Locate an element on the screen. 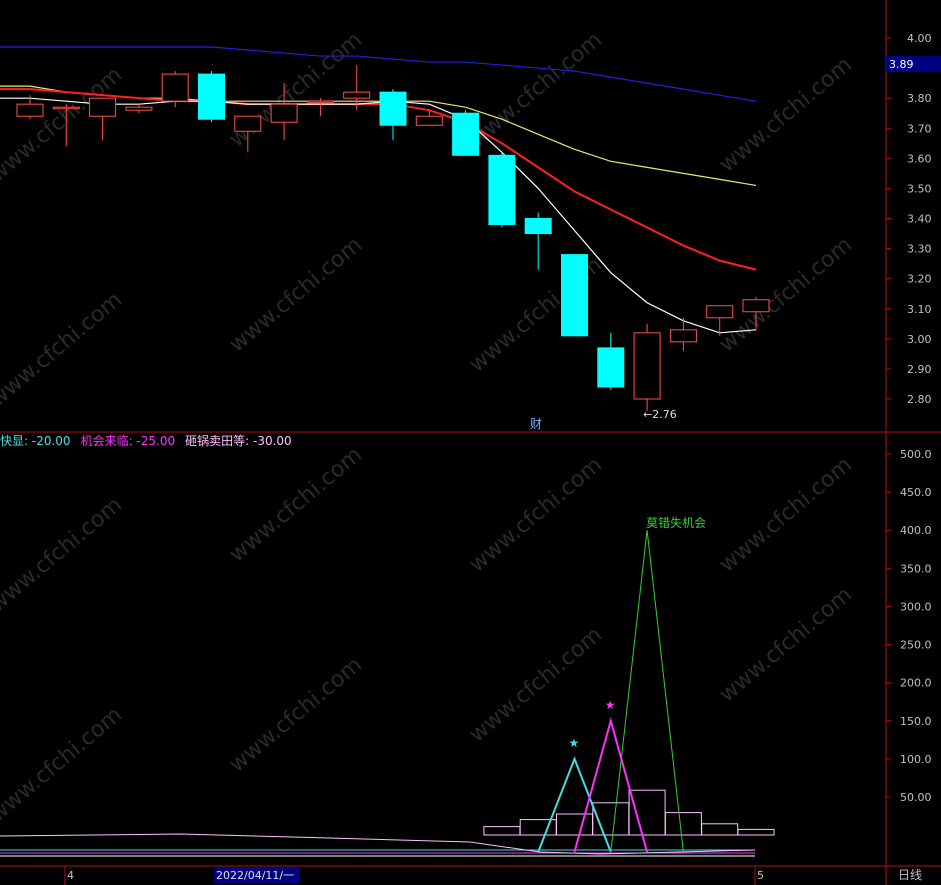 This screenshot has width=941, height=885. current-price-label: 3.89 is located at coordinates (901, 64).